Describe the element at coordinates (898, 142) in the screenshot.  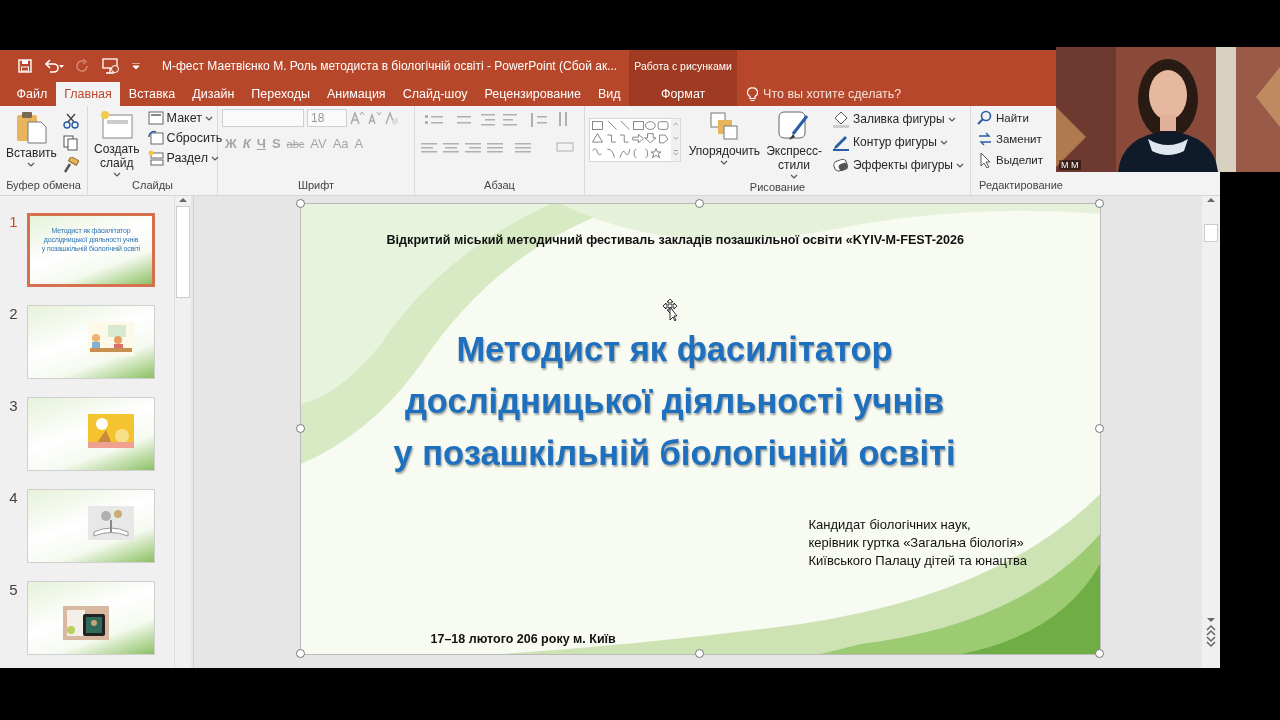
I see `shape-format-button: Контур фигуры` at that location.